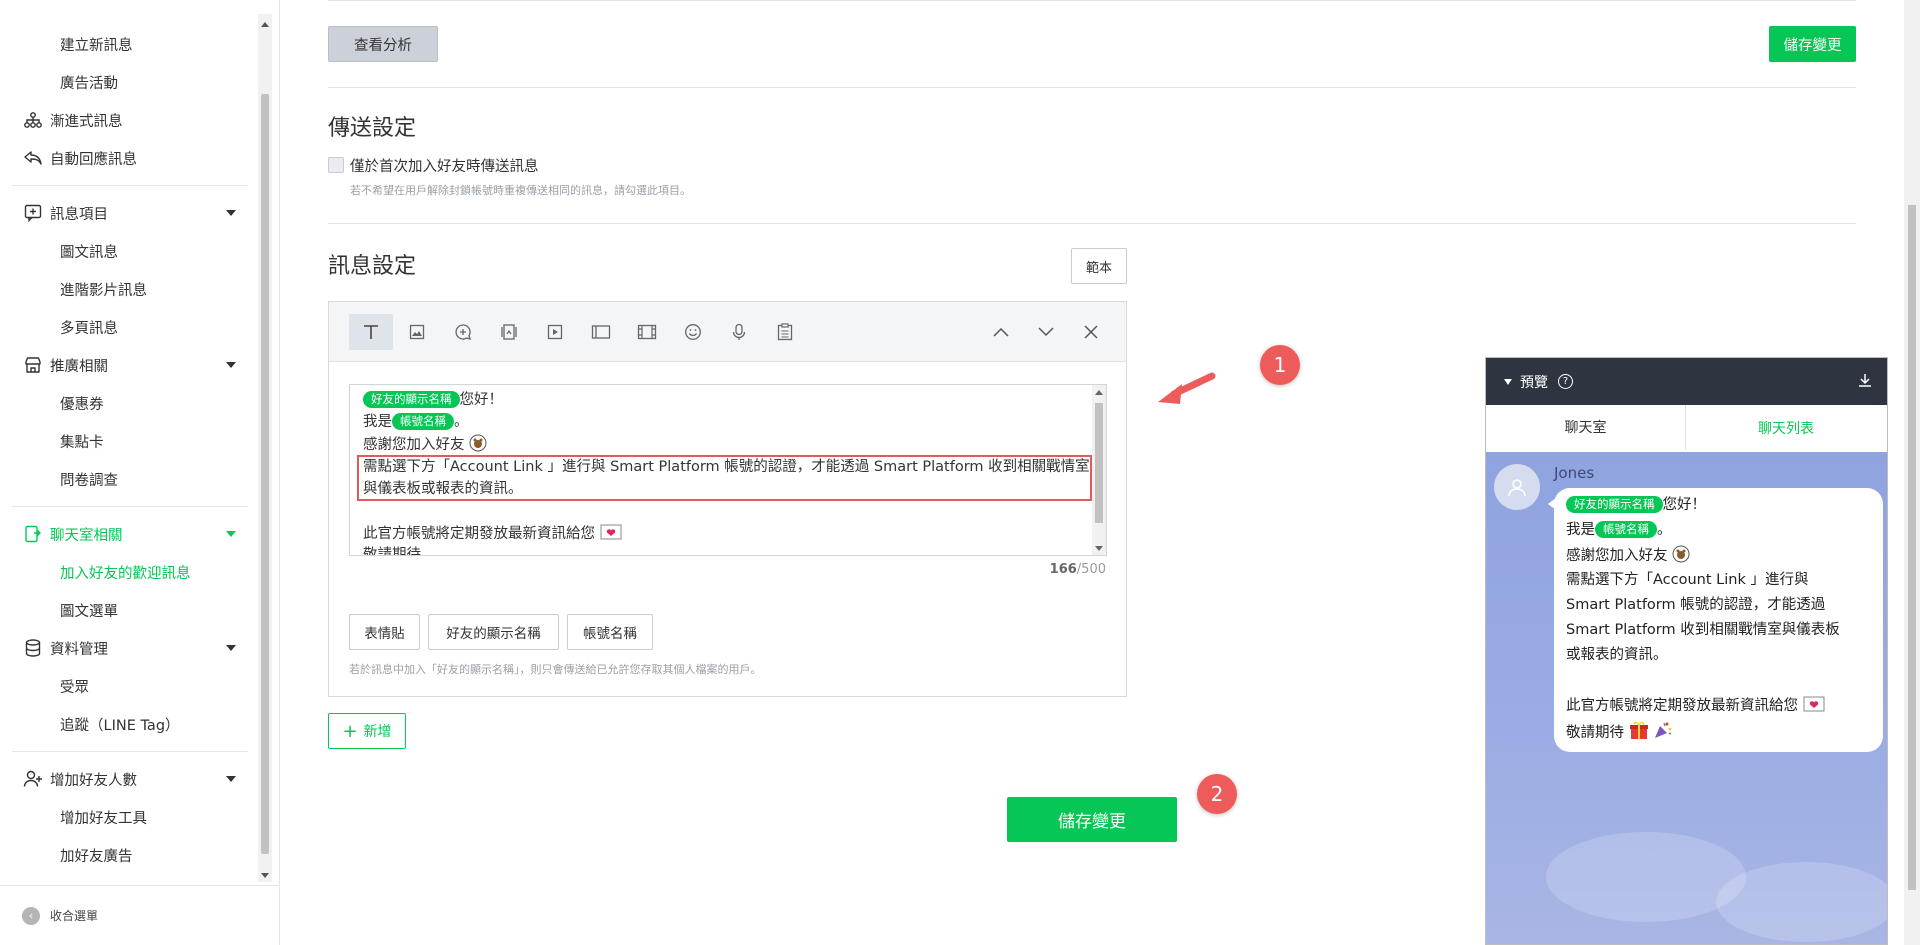 The image size is (1920, 945). Describe the element at coordinates (129, 534) in the screenshot. I see `sidebar-group-chat: 聊天室相關` at that location.